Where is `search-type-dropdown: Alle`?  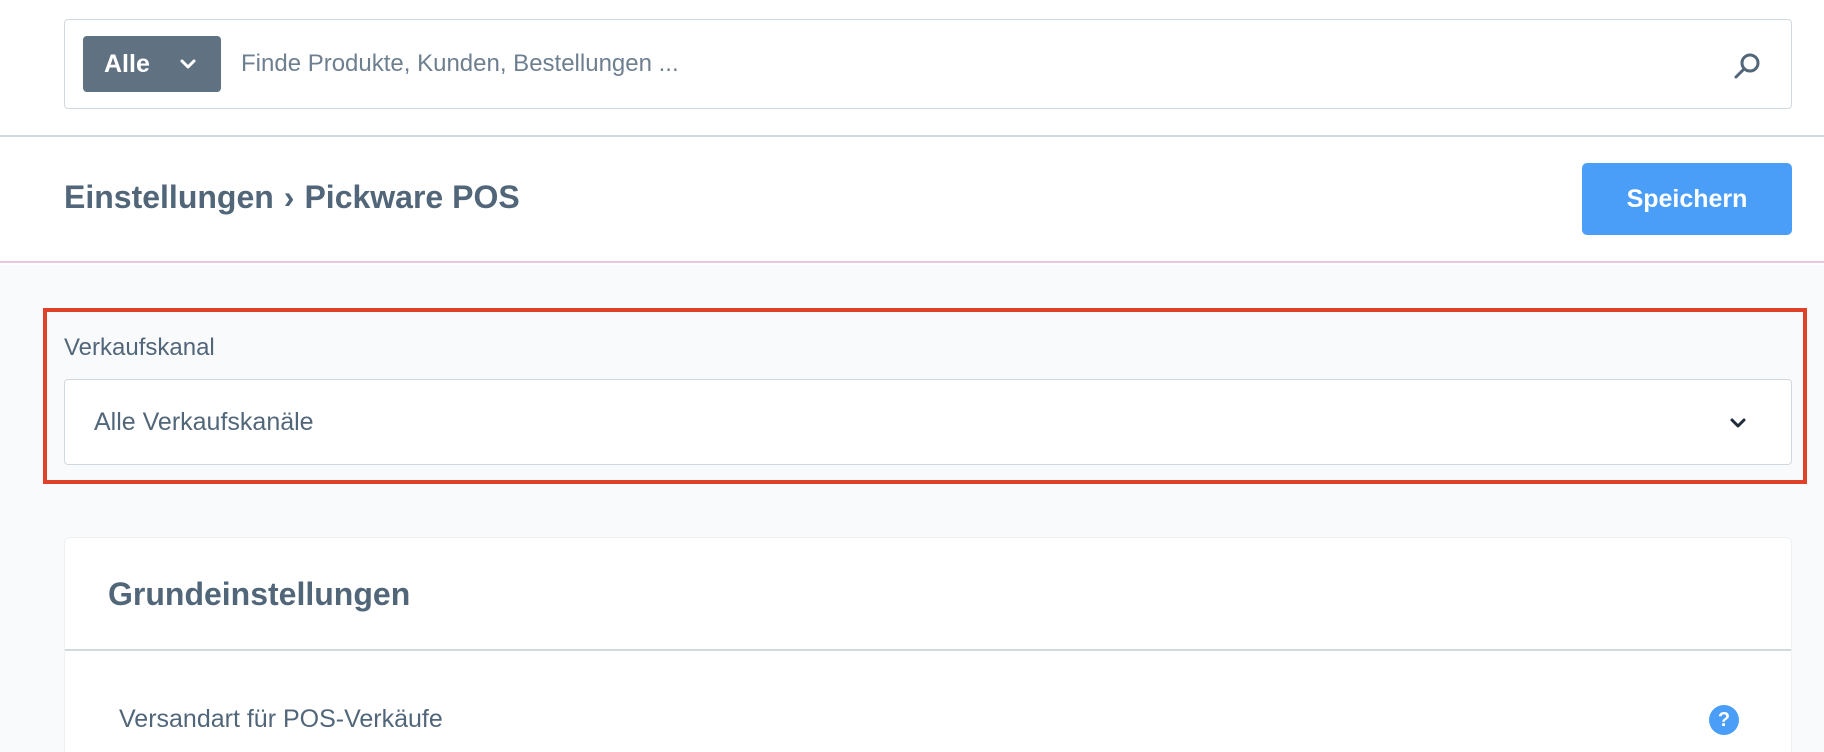
search-type-dropdown: Alle is located at coordinates (152, 64).